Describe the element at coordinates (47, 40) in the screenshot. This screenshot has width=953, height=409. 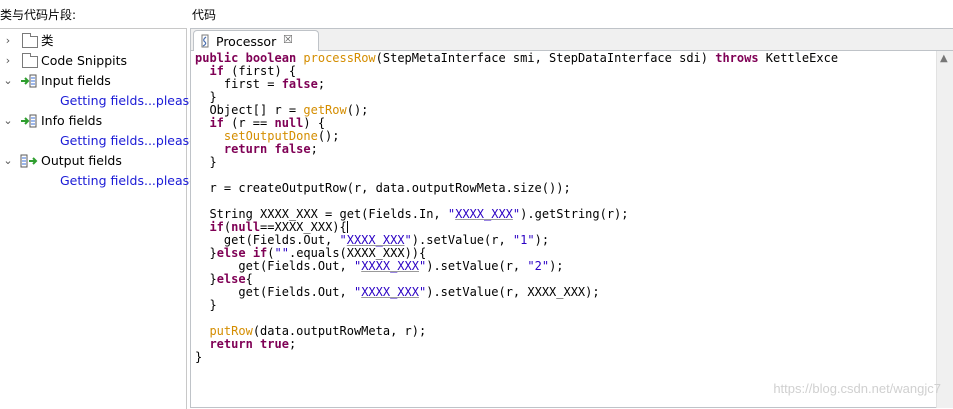
I see `tree-item-label: 类` at that location.